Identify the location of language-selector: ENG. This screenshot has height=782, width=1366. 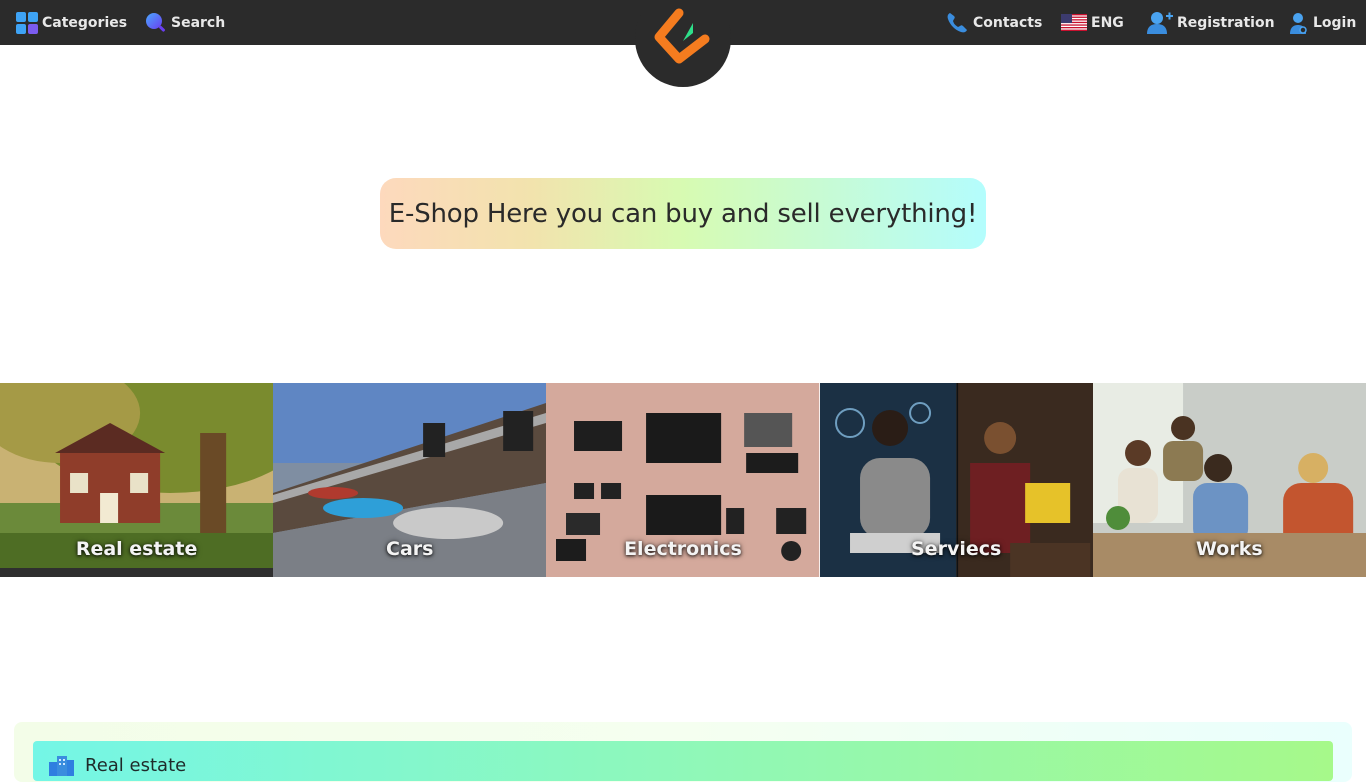
(1092, 22).